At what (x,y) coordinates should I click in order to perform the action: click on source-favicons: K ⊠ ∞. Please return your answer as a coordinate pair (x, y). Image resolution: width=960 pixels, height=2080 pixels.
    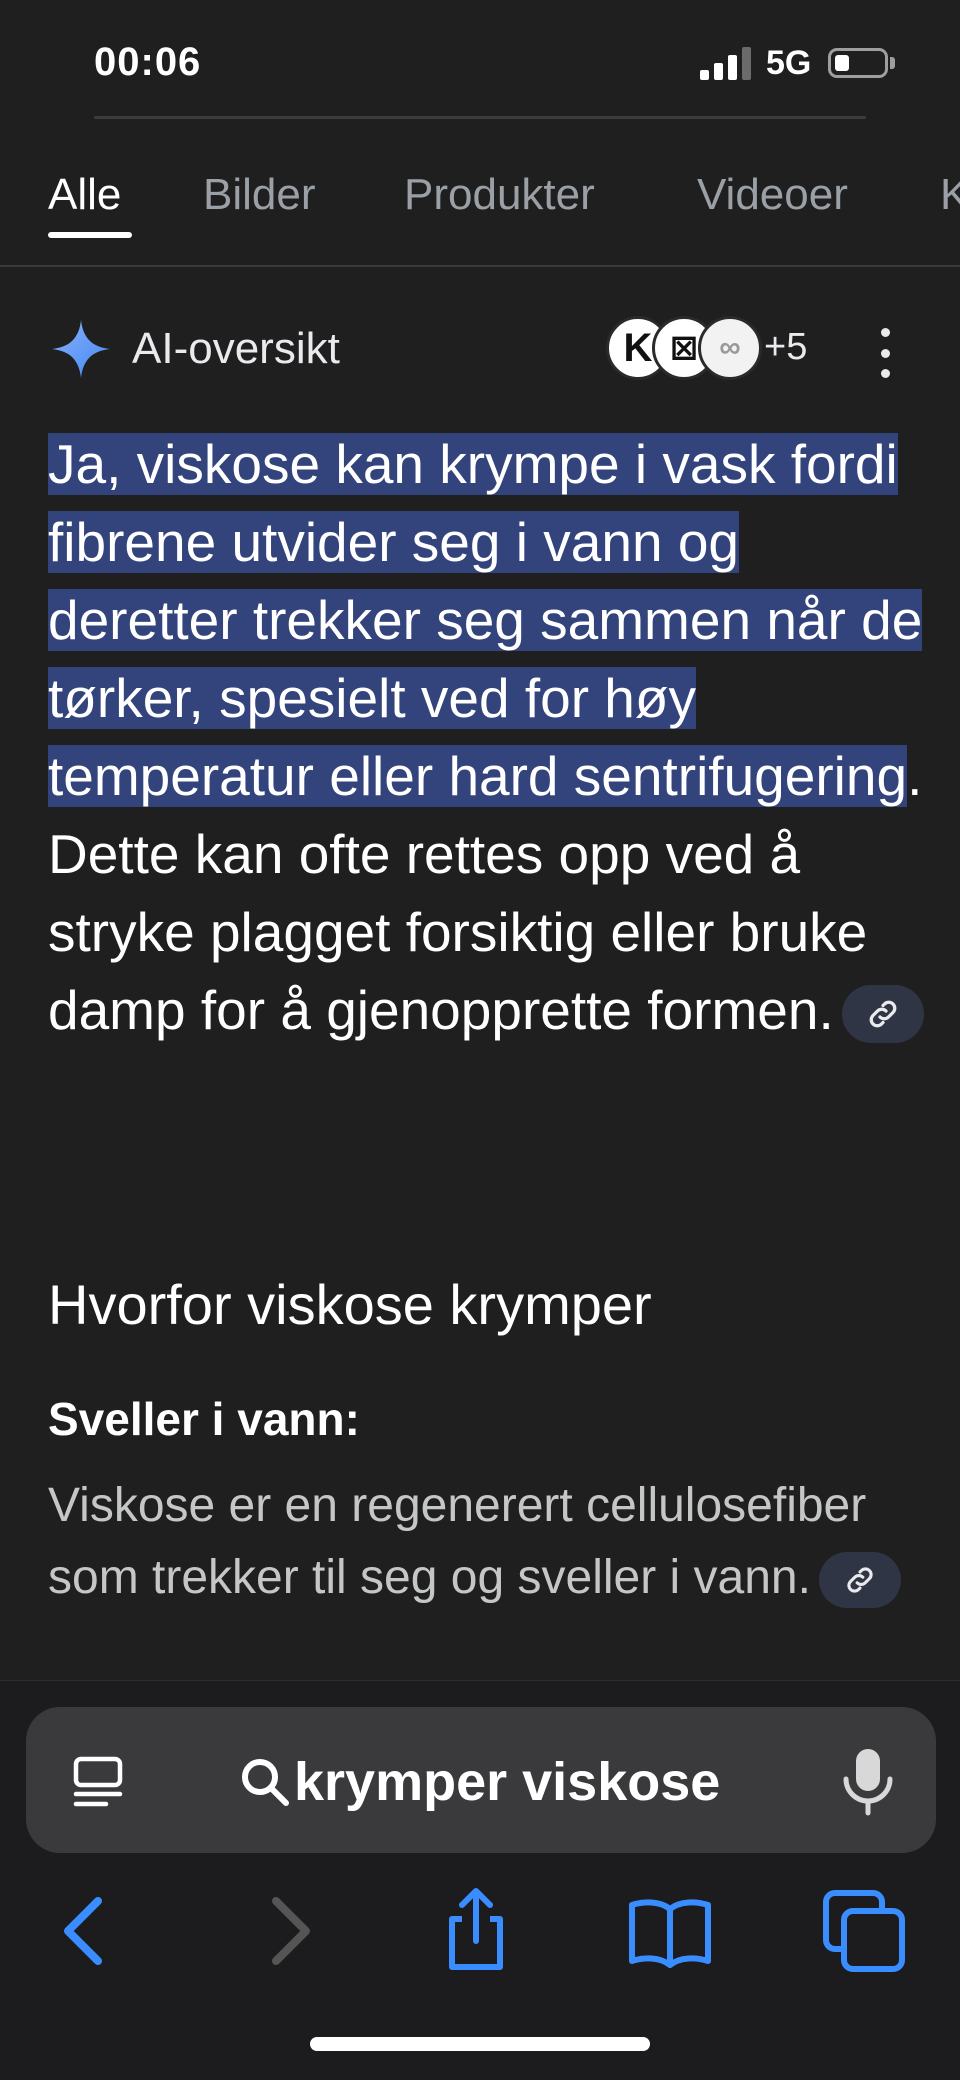
    Looking at the image, I should click on (684, 349).